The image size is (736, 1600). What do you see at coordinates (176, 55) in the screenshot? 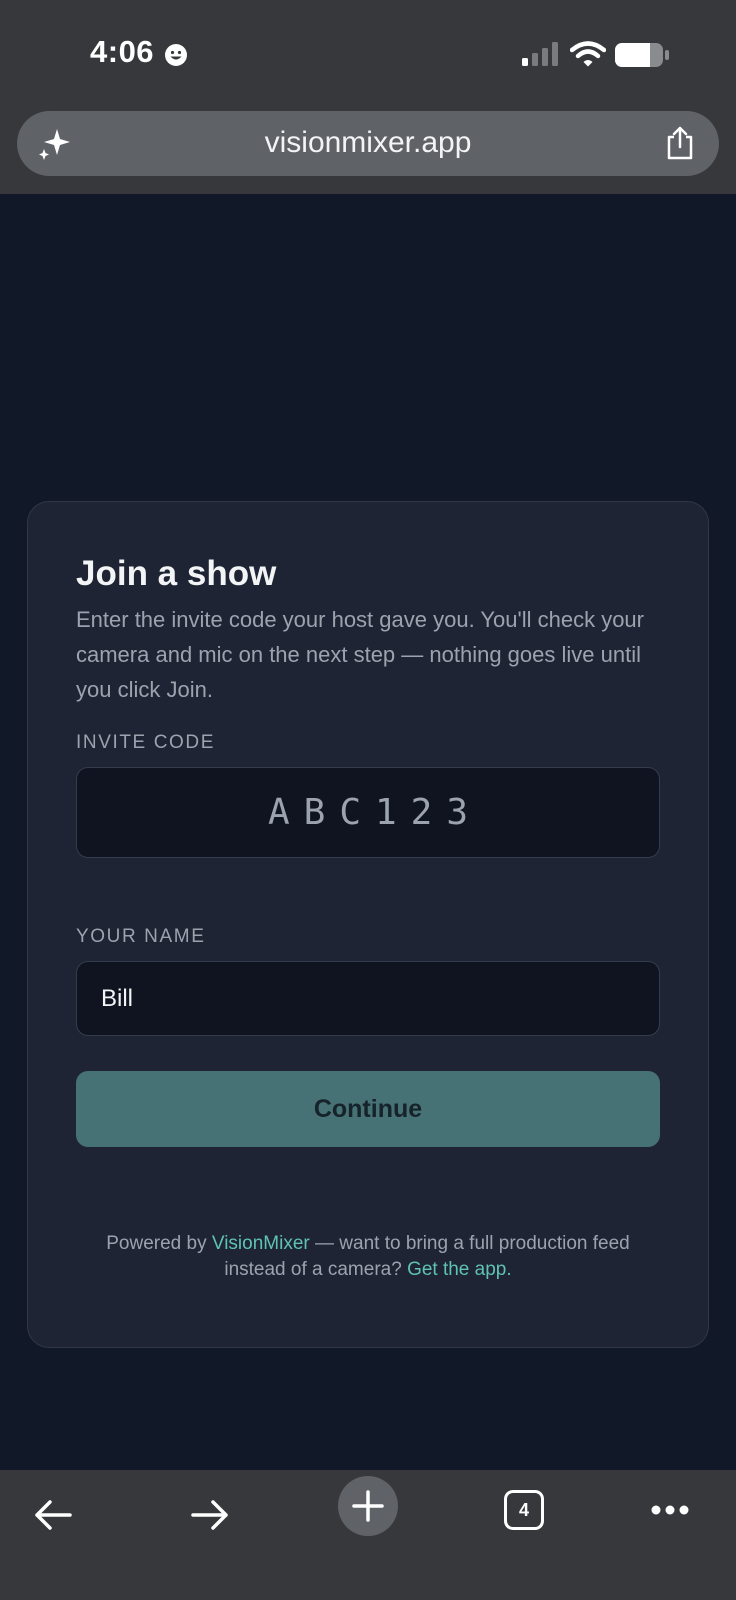
I see `smiley-icon` at bounding box center [176, 55].